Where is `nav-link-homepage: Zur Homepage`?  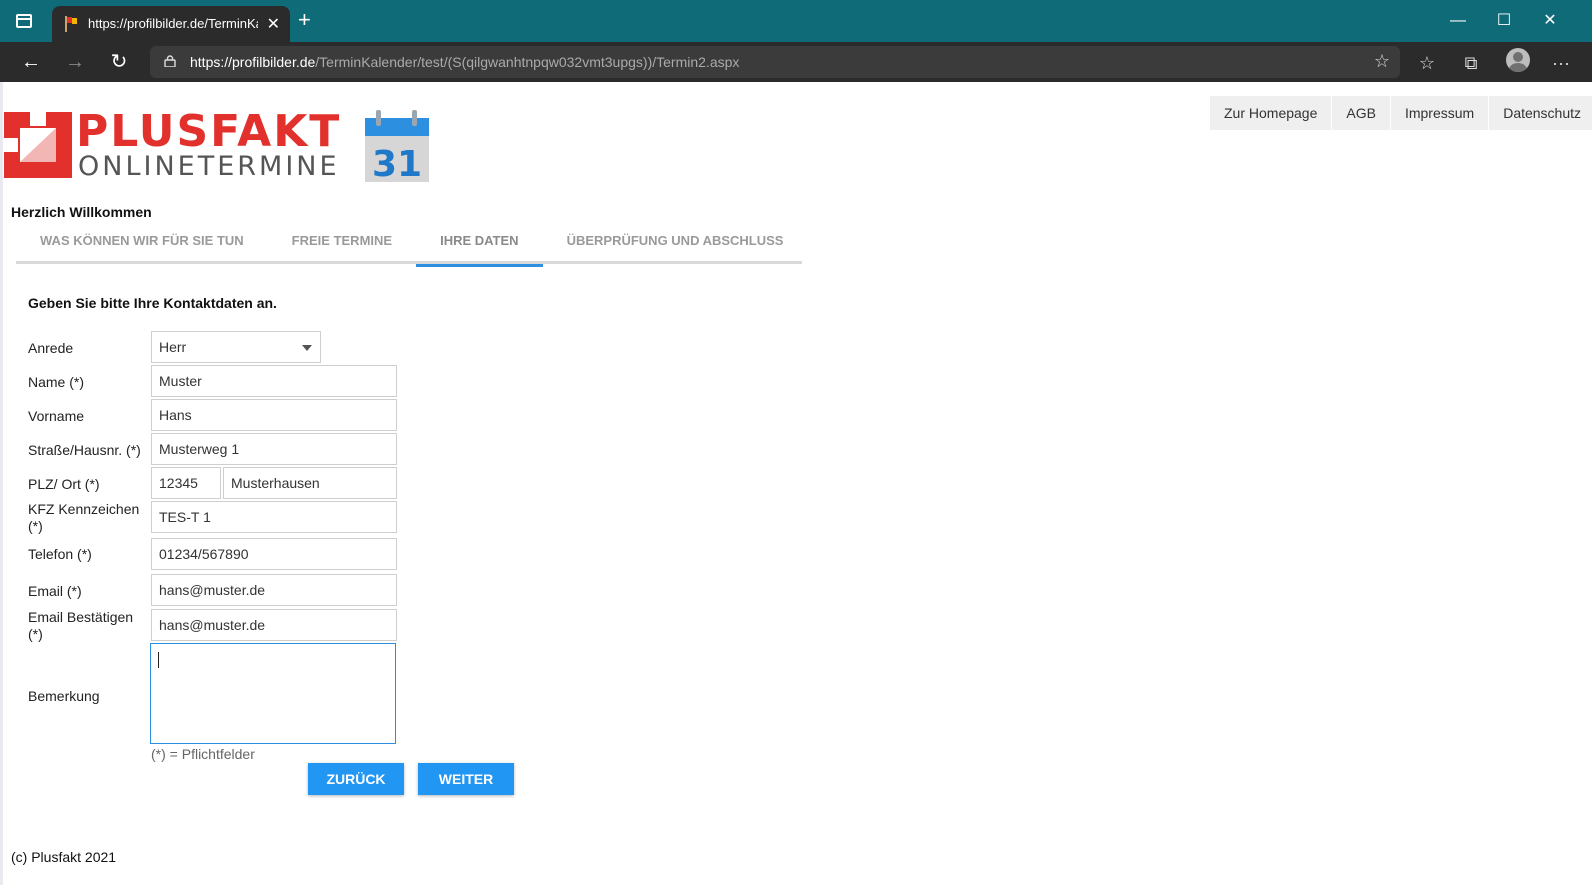 nav-link-homepage: Zur Homepage is located at coordinates (1270, 113).